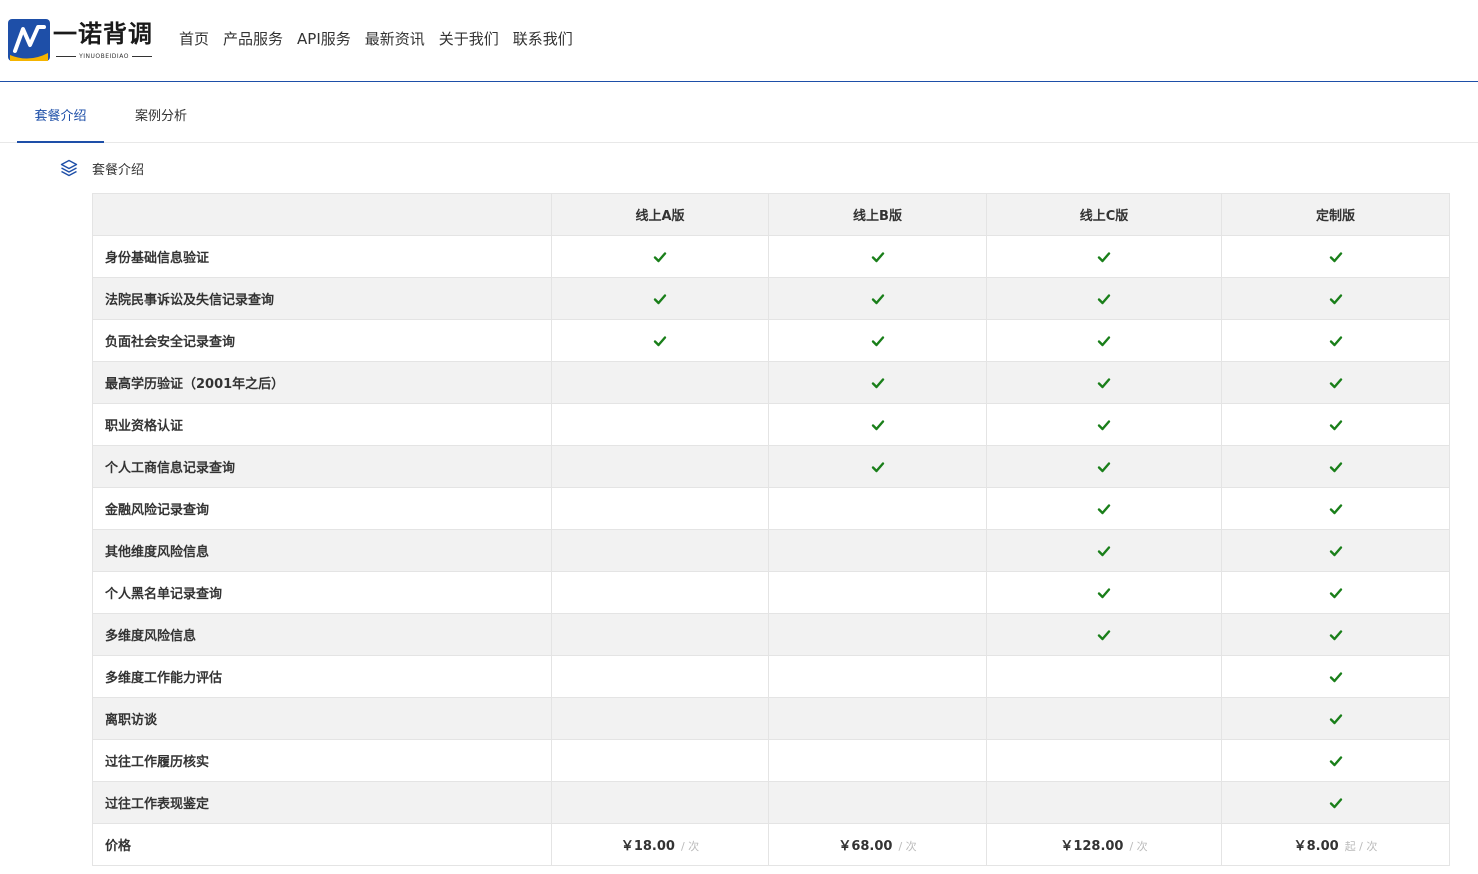 The height and width of the screenshot is (874, 1478). What do you see at coordinates (1335, 214) in the screenshot?
I see `header-custom: 定制版` at bounding box center [1335, 214].